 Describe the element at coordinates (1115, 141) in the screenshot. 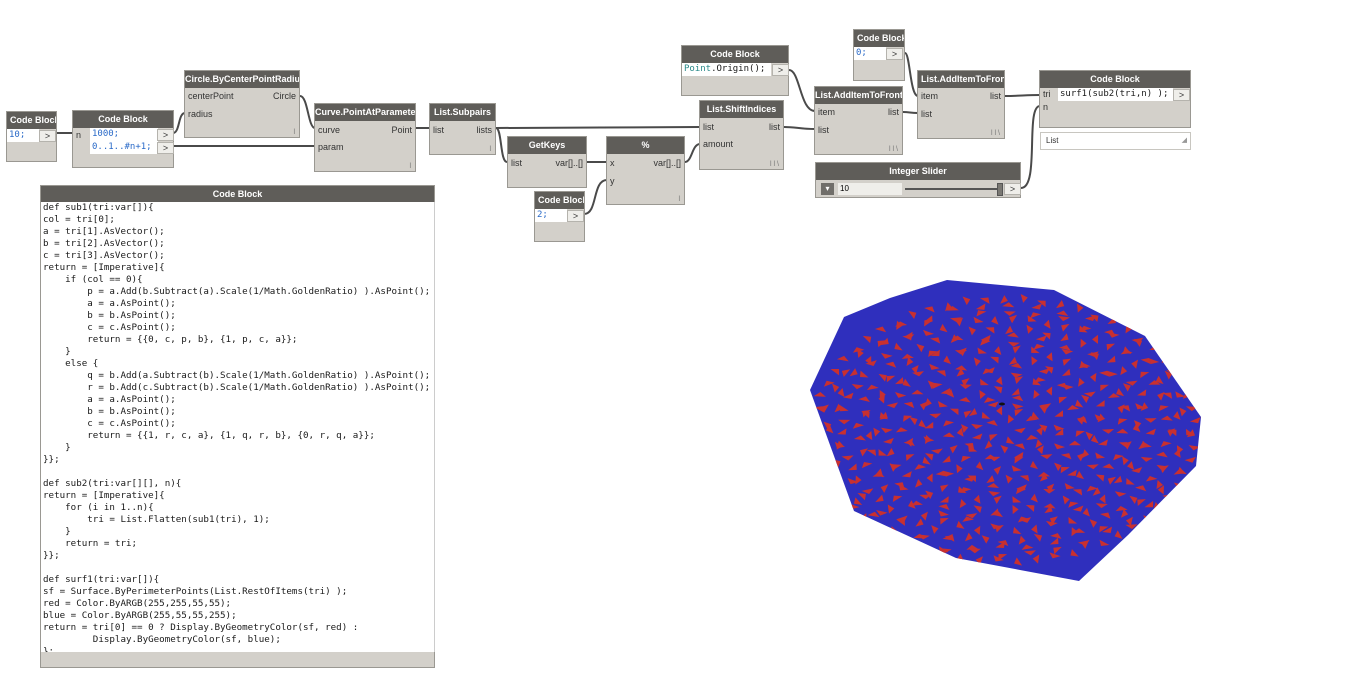

I see `preview-bubble: List ◢` at that location.